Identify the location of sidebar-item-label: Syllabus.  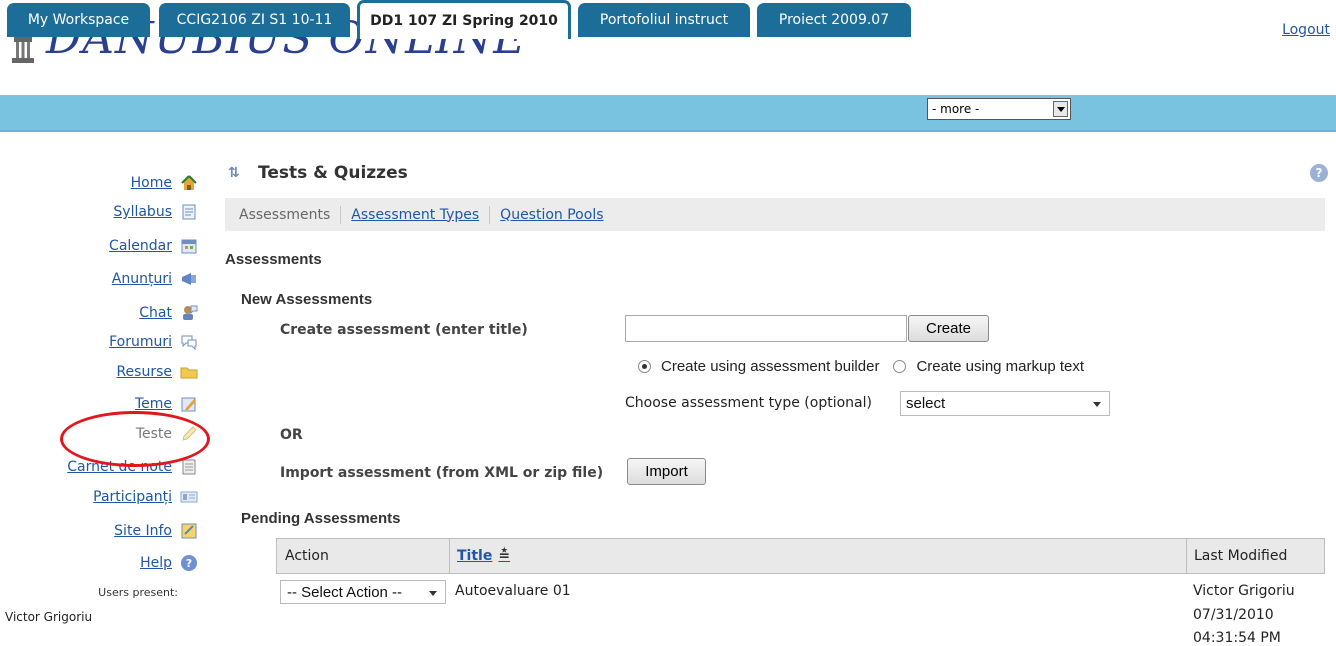
(142, 212).